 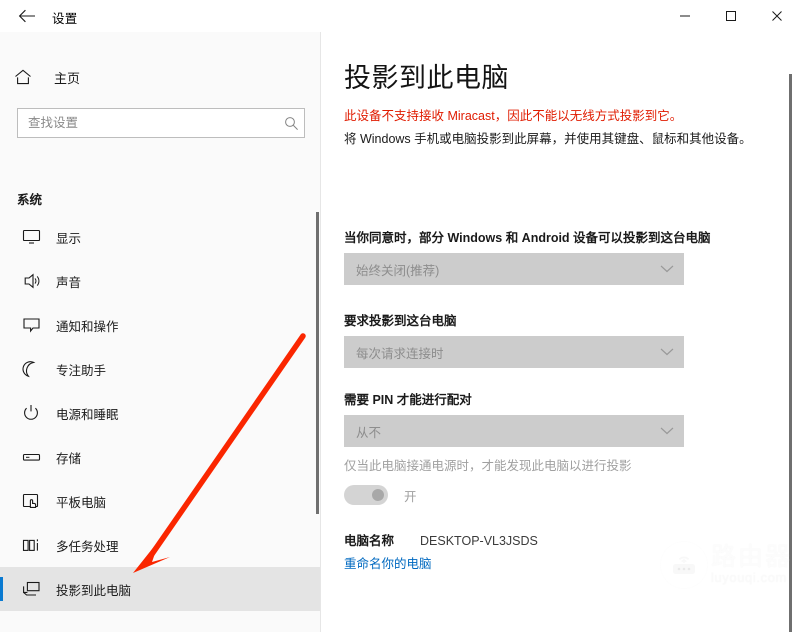 I want to click on sidebar-item-label: 存储, so click(x=69, y=458).